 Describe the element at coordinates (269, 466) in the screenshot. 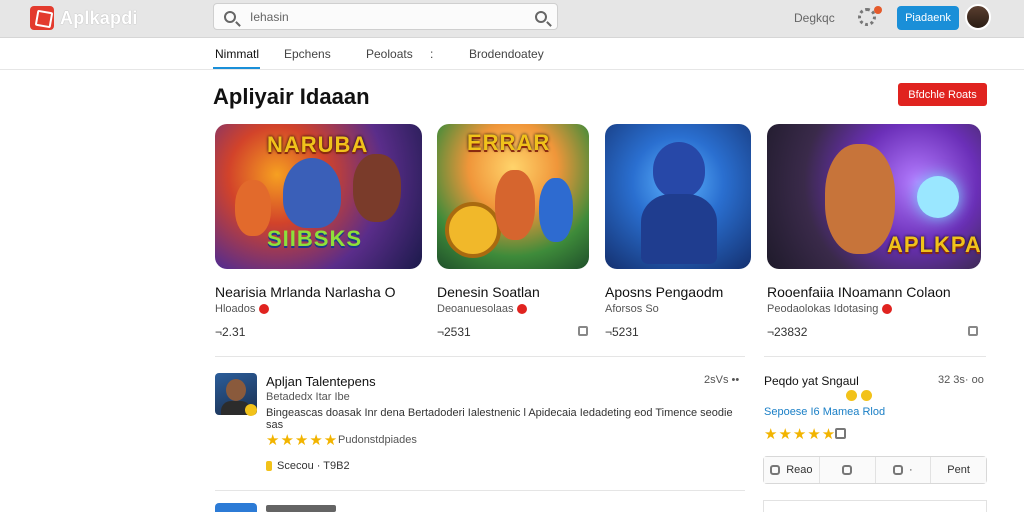

I see `source-icon` at that location.